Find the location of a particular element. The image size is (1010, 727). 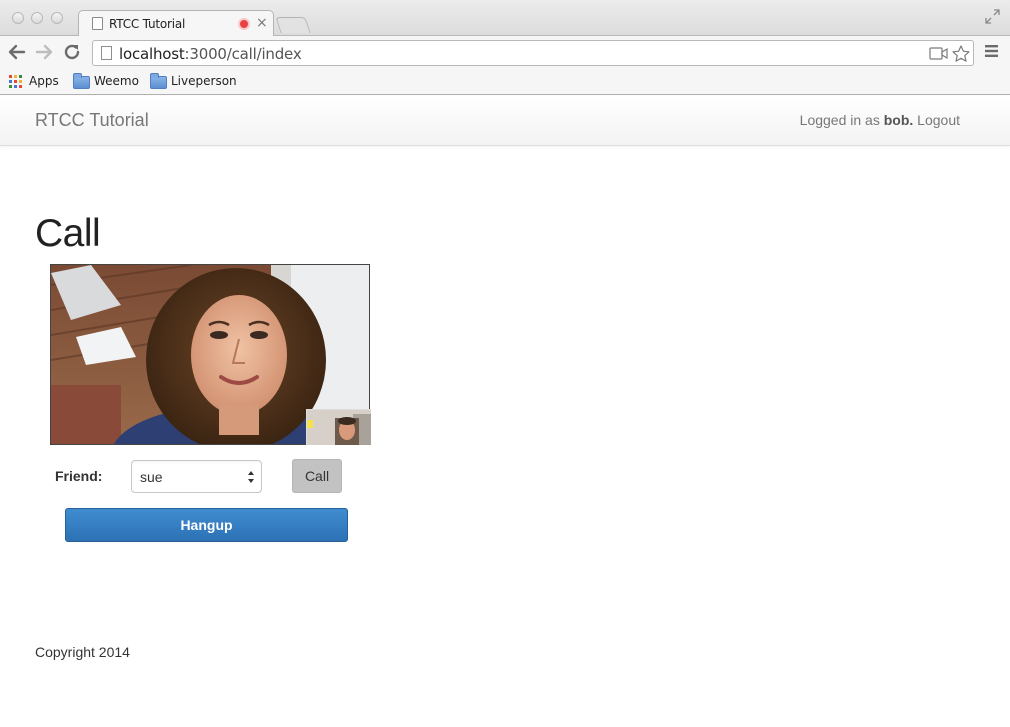

page-title: Call is located at coordinates (68, 233).